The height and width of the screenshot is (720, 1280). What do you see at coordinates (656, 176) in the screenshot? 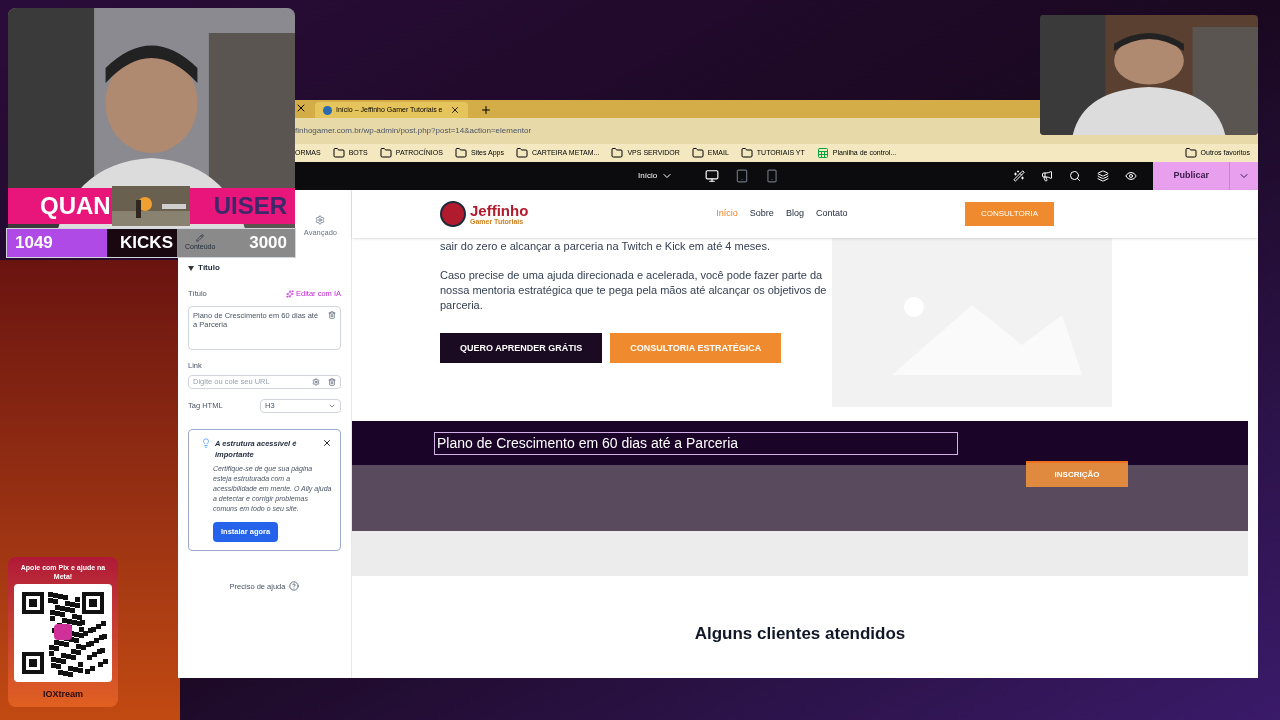
I see `page-selector: Início` at bounding box center [656, 176].